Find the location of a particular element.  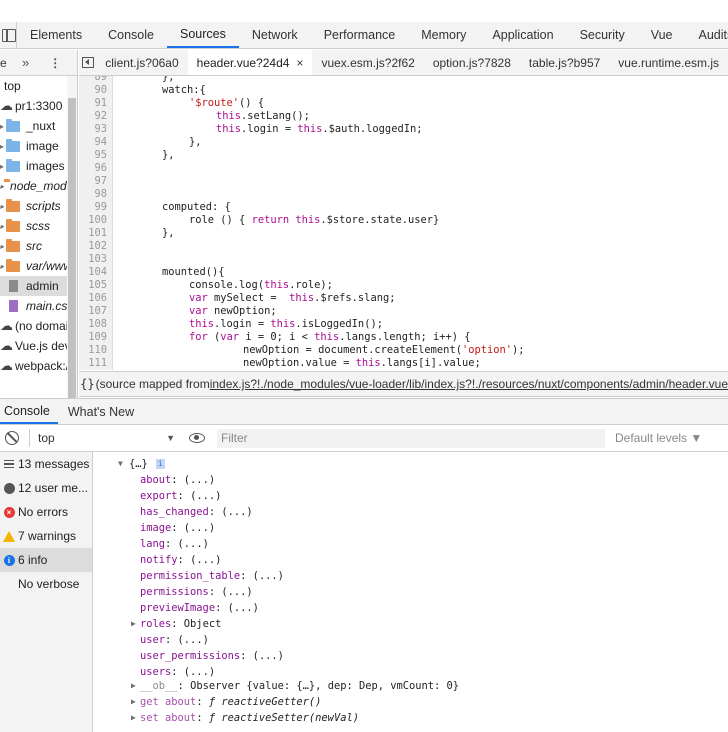

file-tab: vuex.esm.js?2f62 is located at coordinates (367, 62).